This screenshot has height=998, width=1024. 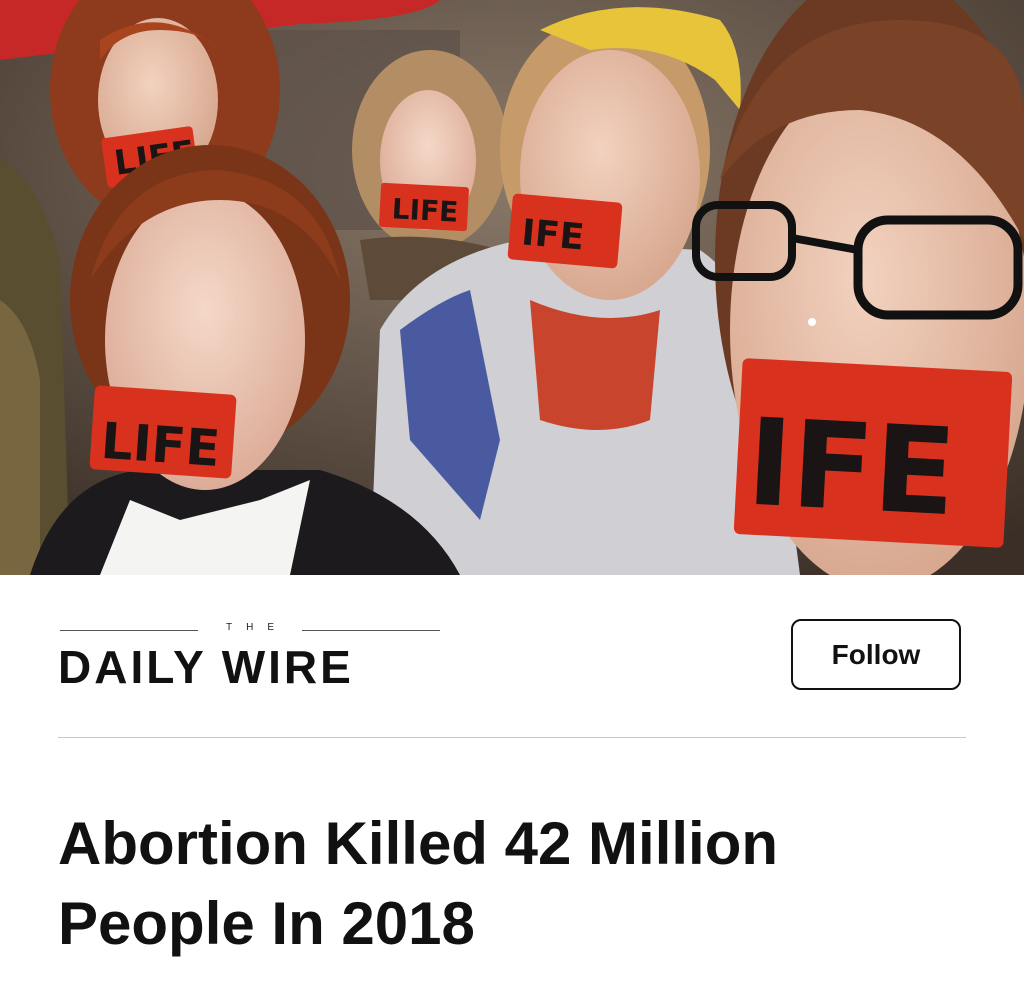 I want to click on publisher-the: THE, so click(x=257, y=627).